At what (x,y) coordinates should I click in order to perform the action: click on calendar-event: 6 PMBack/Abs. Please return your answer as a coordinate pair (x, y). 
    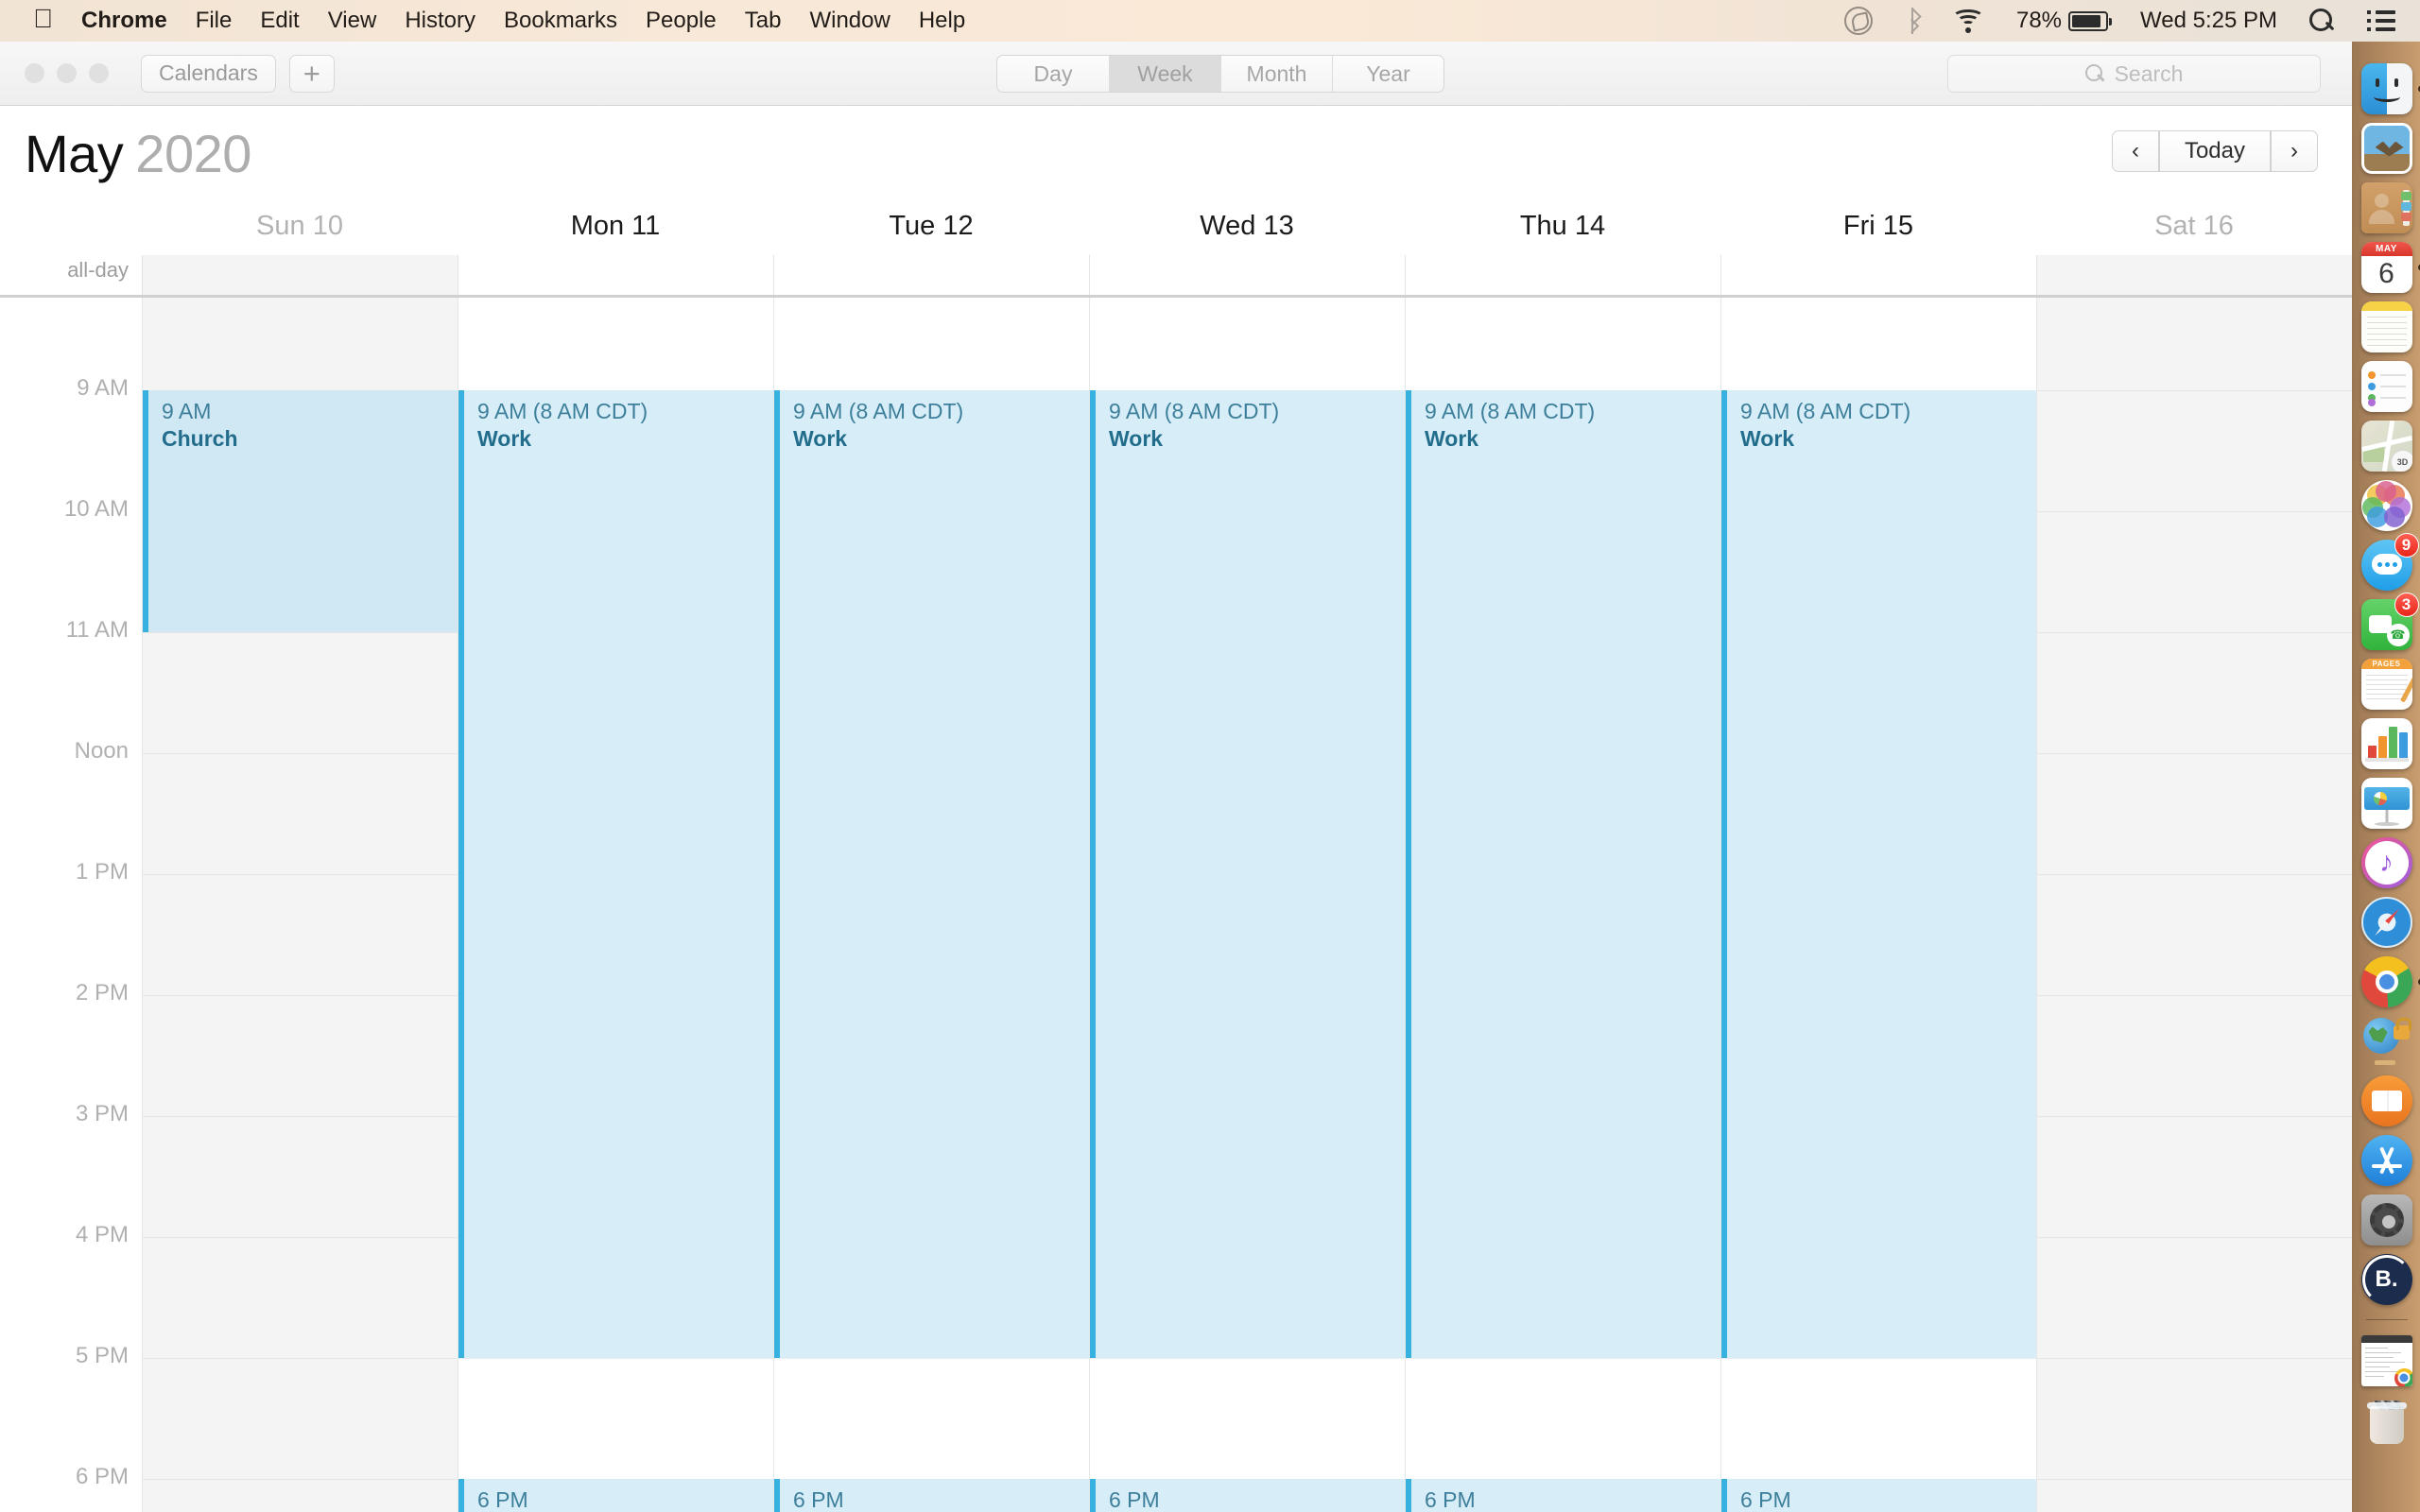
    Looking at the image, I should click on (1563, 1495).